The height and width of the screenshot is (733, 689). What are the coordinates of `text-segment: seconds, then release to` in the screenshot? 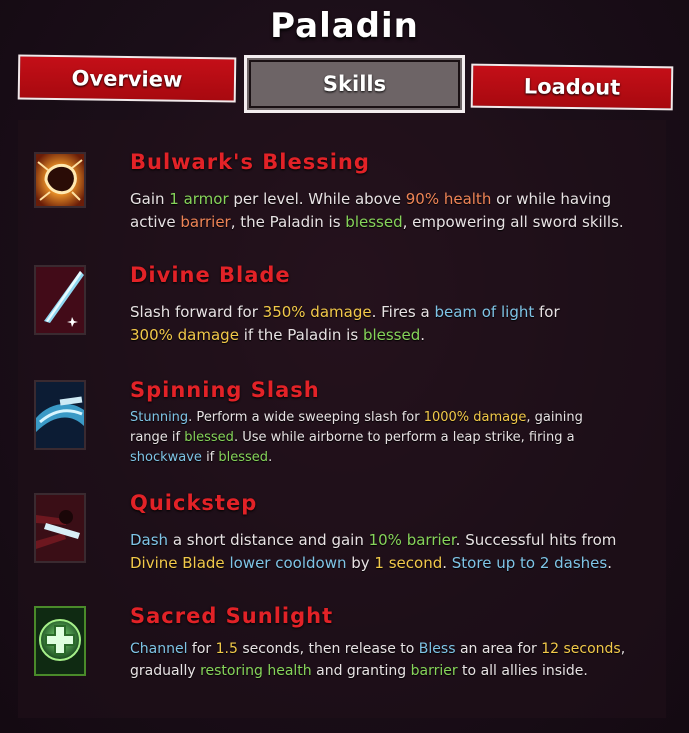 It's located at (328, 649).